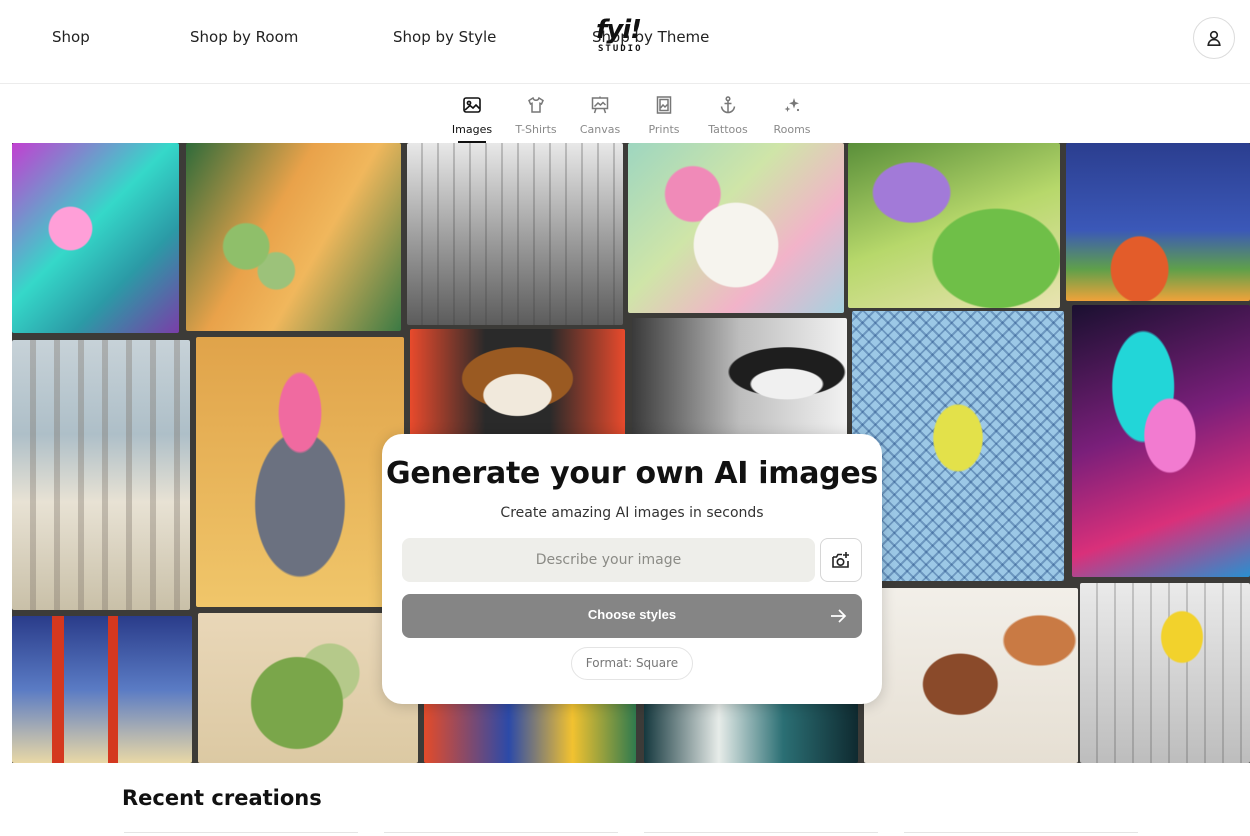 This screenshot has width=1250, height=836. I want to click on image-icon, so click(472, 105).